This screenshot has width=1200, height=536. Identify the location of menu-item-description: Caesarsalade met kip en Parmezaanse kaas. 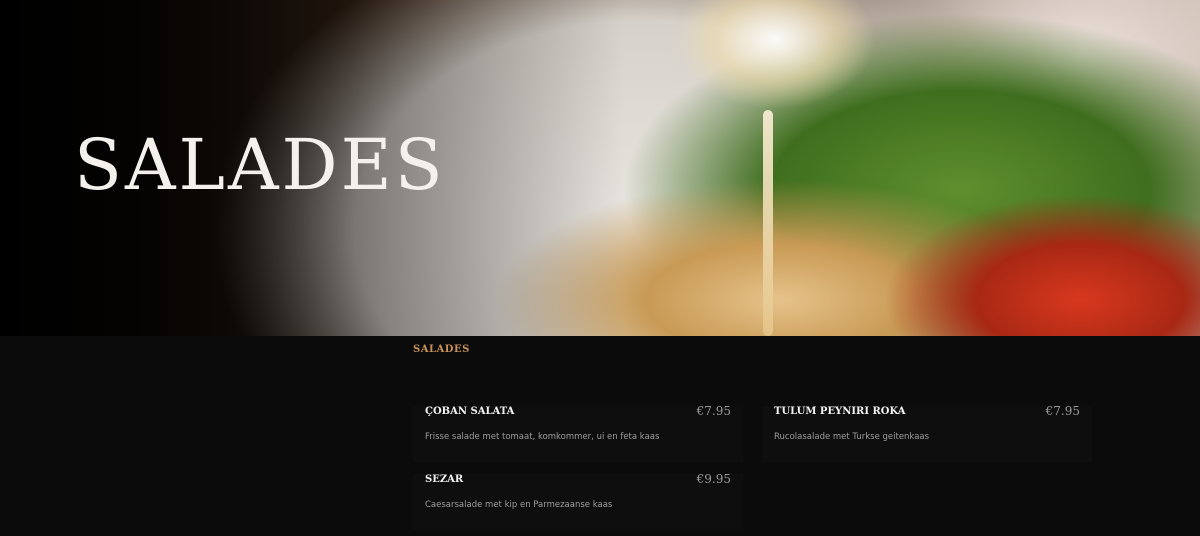
(519, 505).